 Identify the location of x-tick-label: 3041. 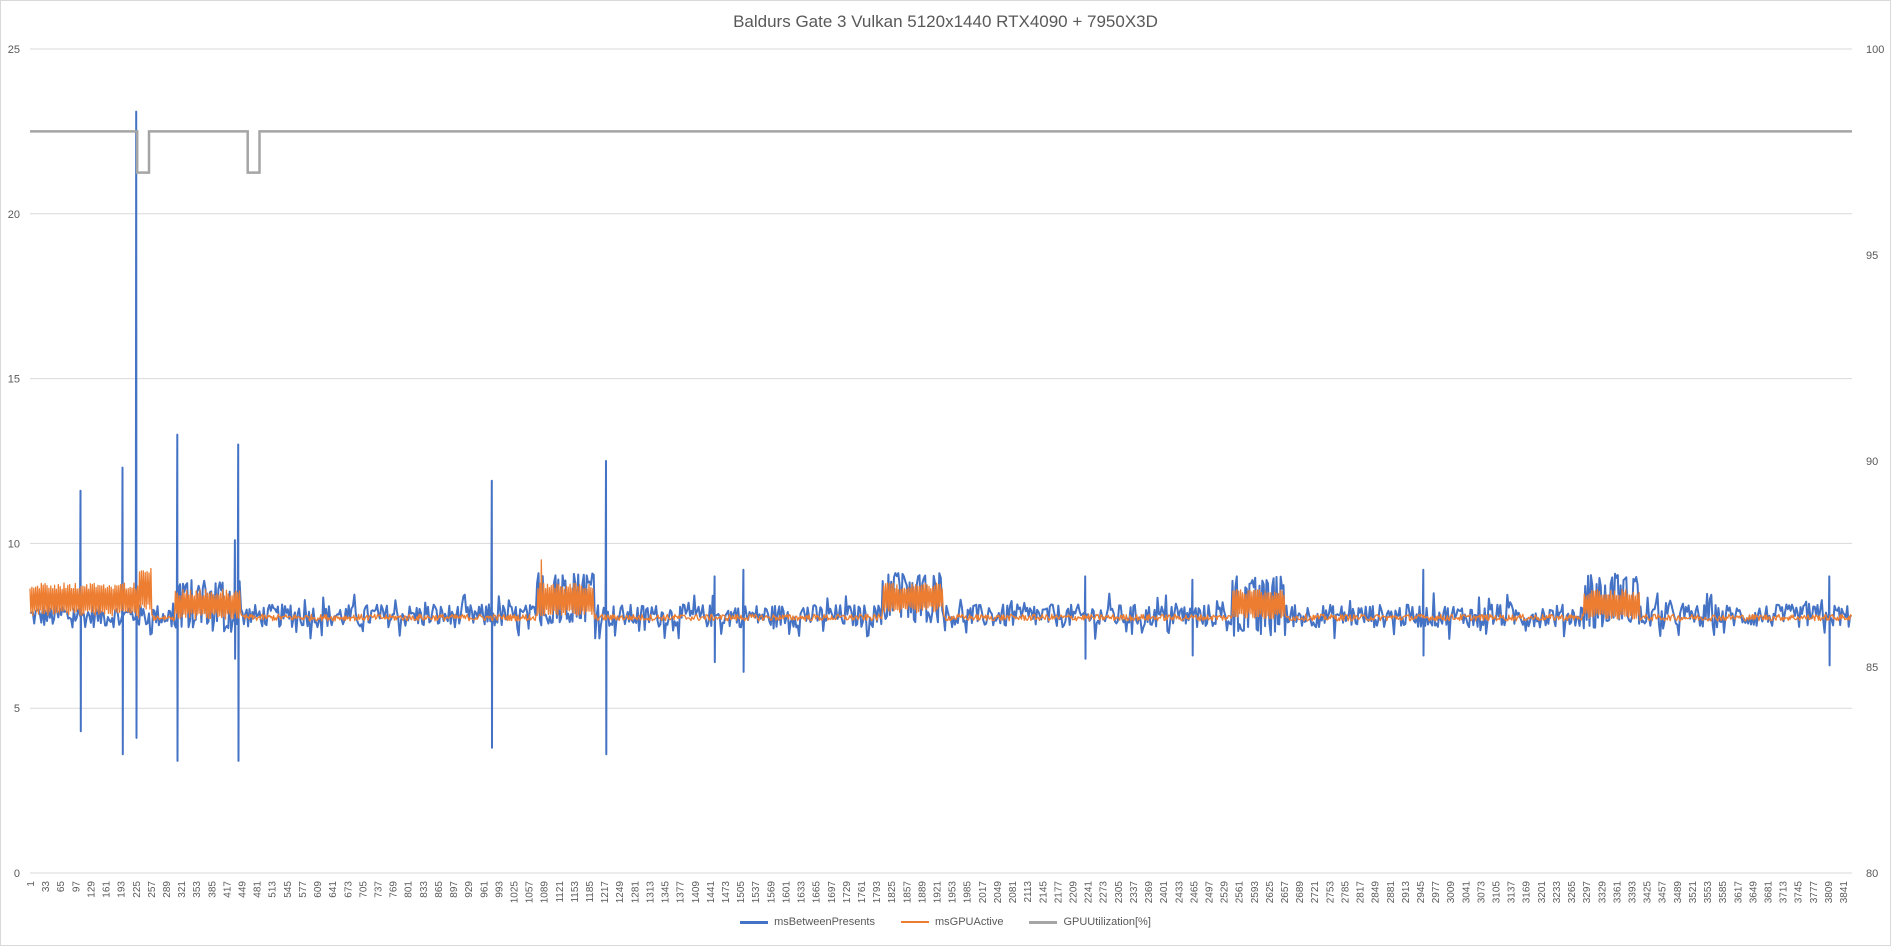
(1466, 892).